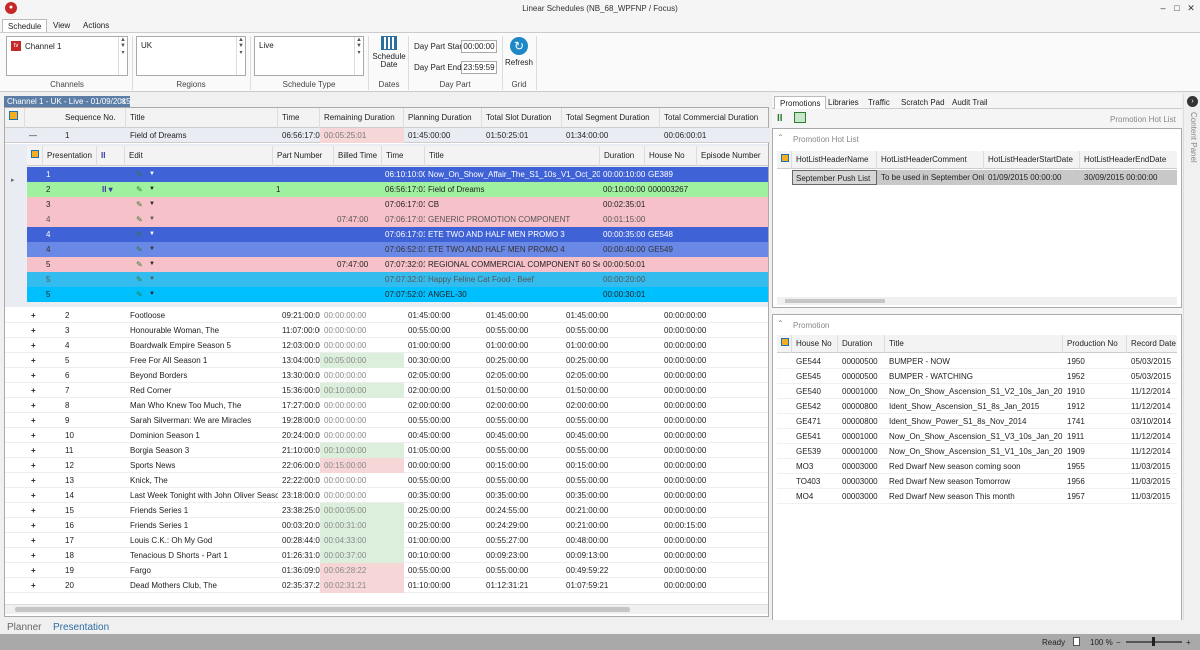 This screenshot has width=1200, height=650. I want to click on minimize-icon: –, so click(1163, 8).